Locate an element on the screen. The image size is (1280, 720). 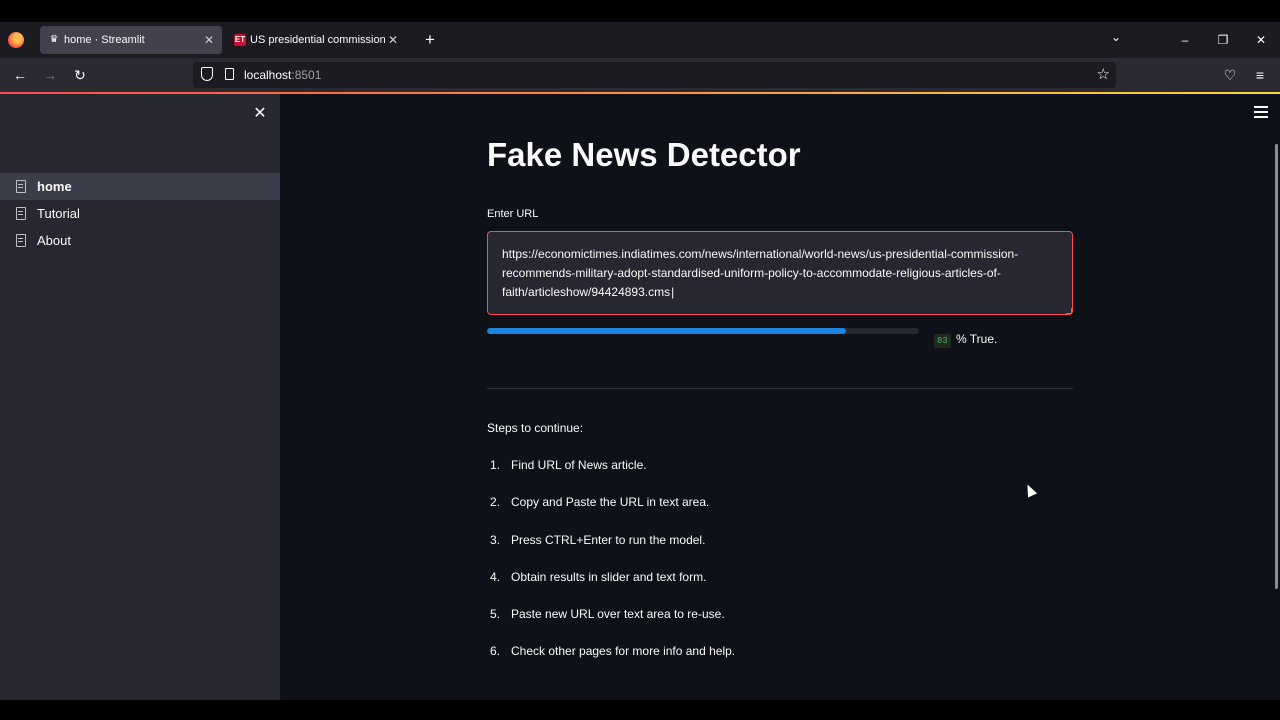
new-tab-button: + is located at coordinates (430, 40).